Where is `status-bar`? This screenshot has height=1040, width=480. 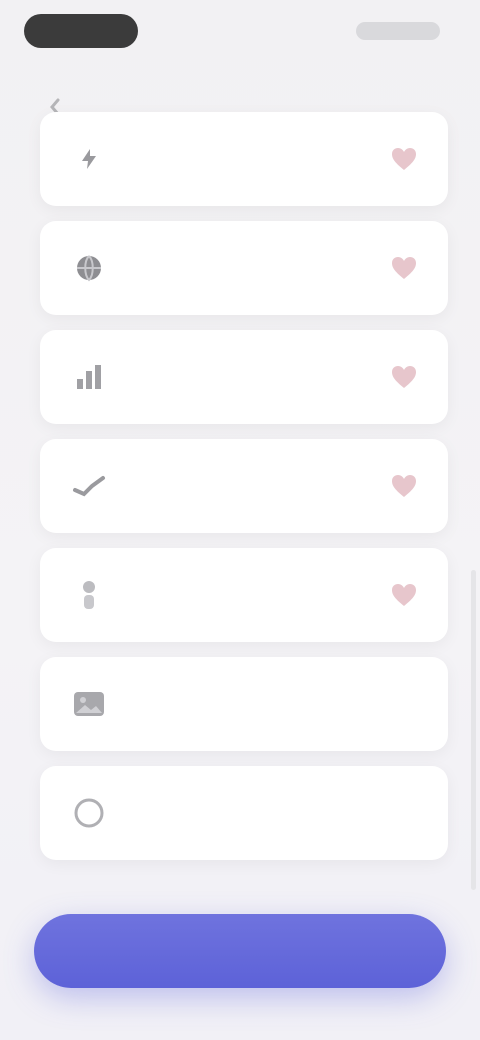
status-bar is located at coordinates (240, 35).